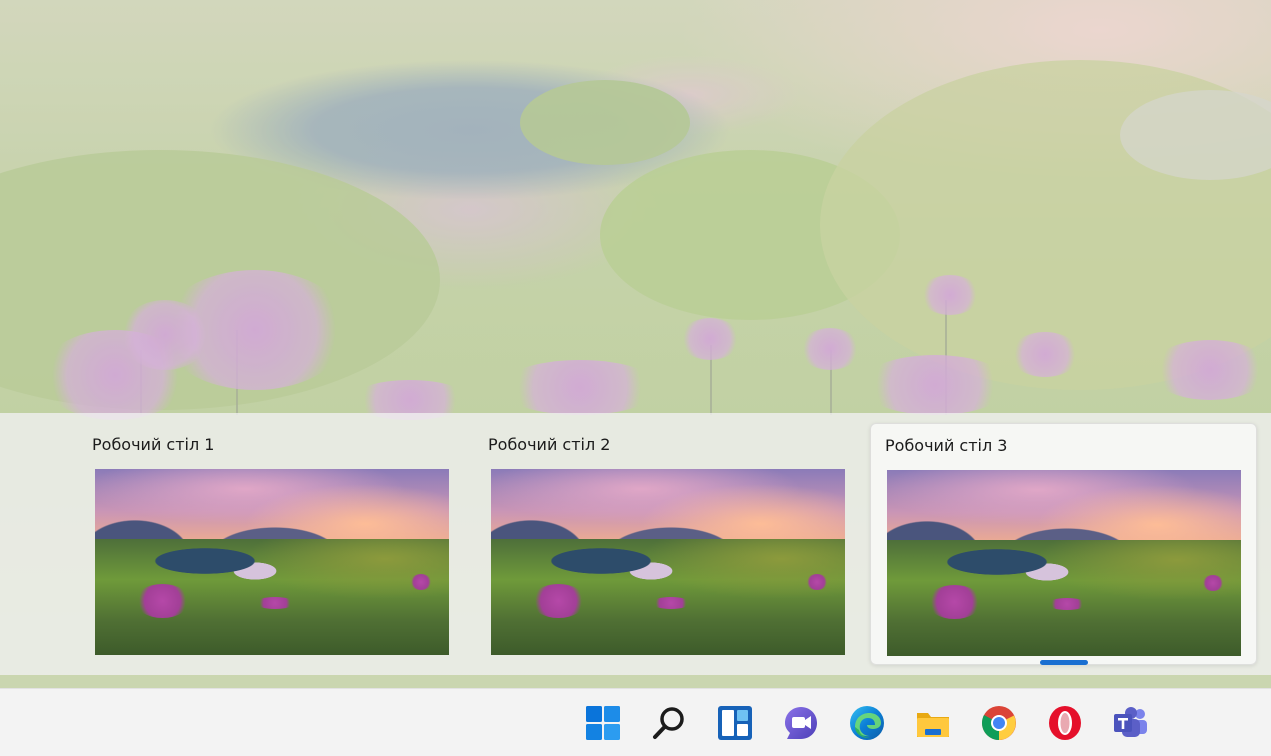  What do you see at coordinates (635, 722) in the screenshot?
I see `taskbar` at bounding box center [635, 722].